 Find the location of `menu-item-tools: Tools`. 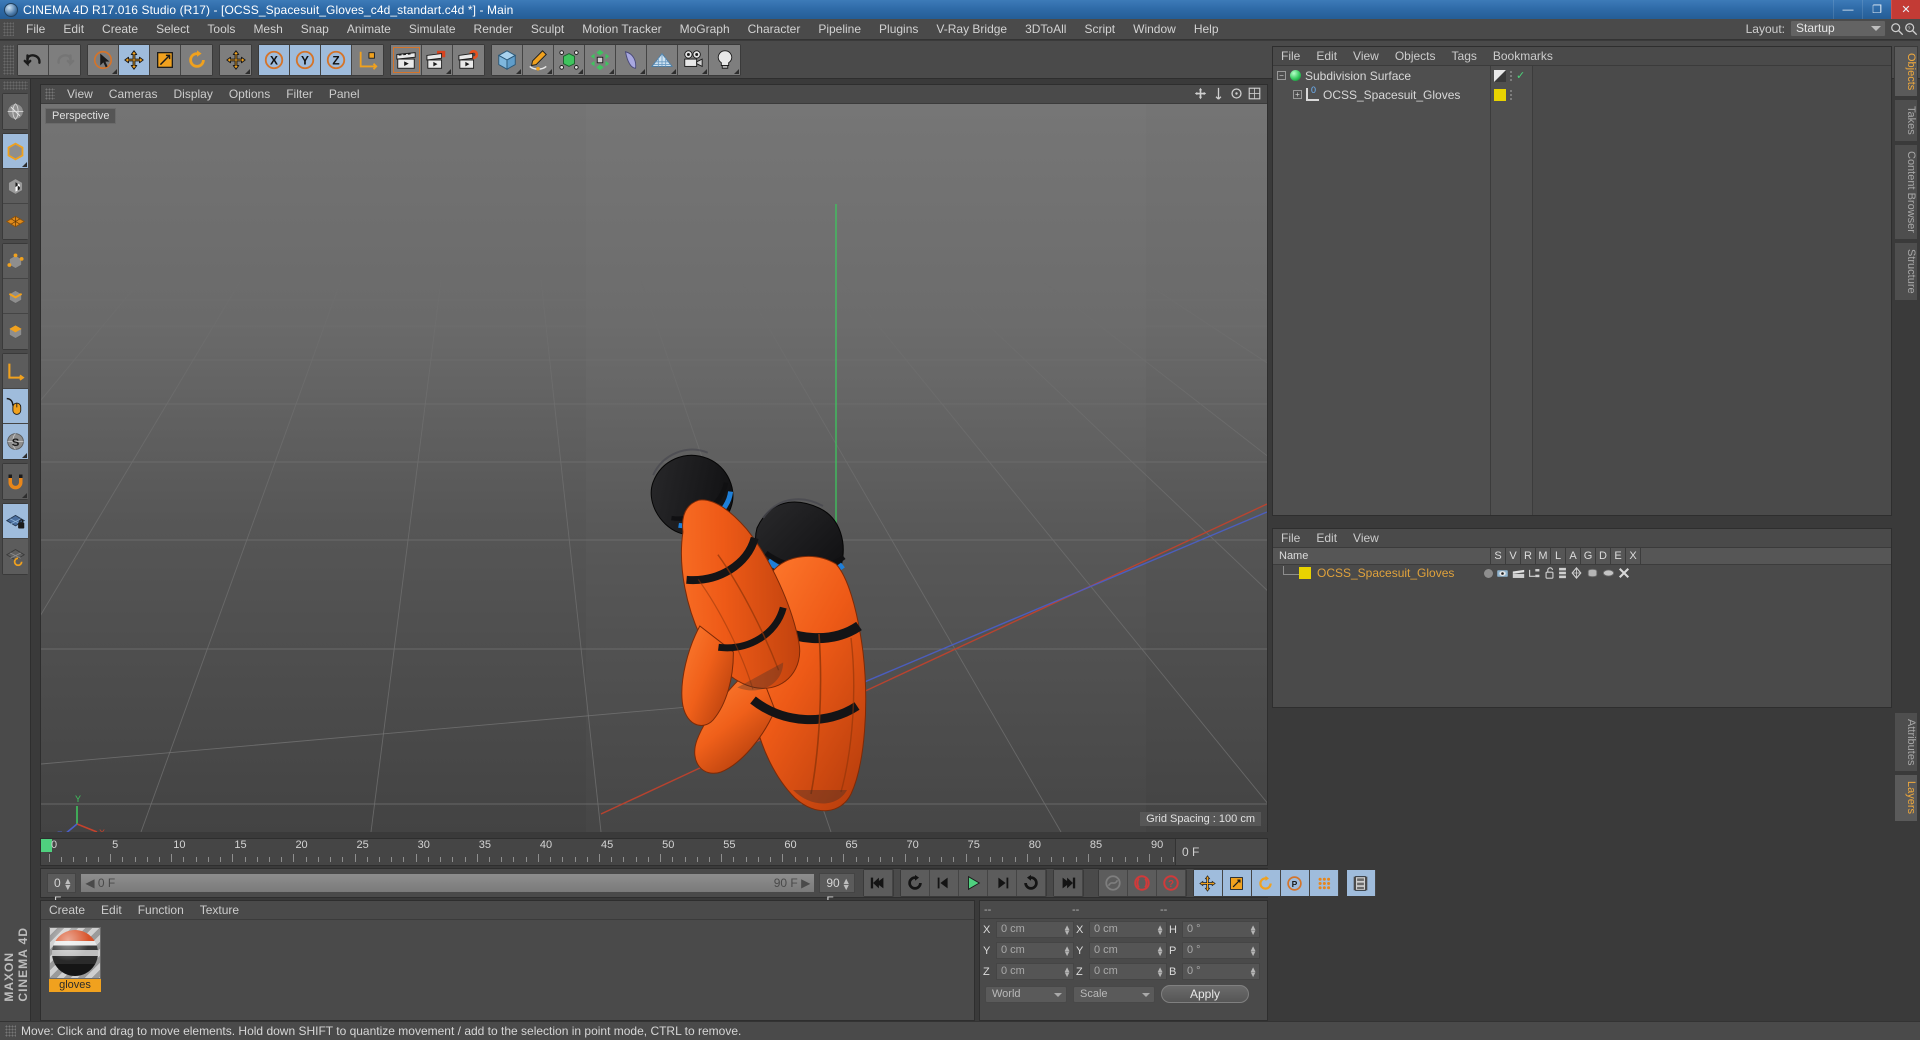

menu-item-tools: Tools is located at coordinates (221, 29).